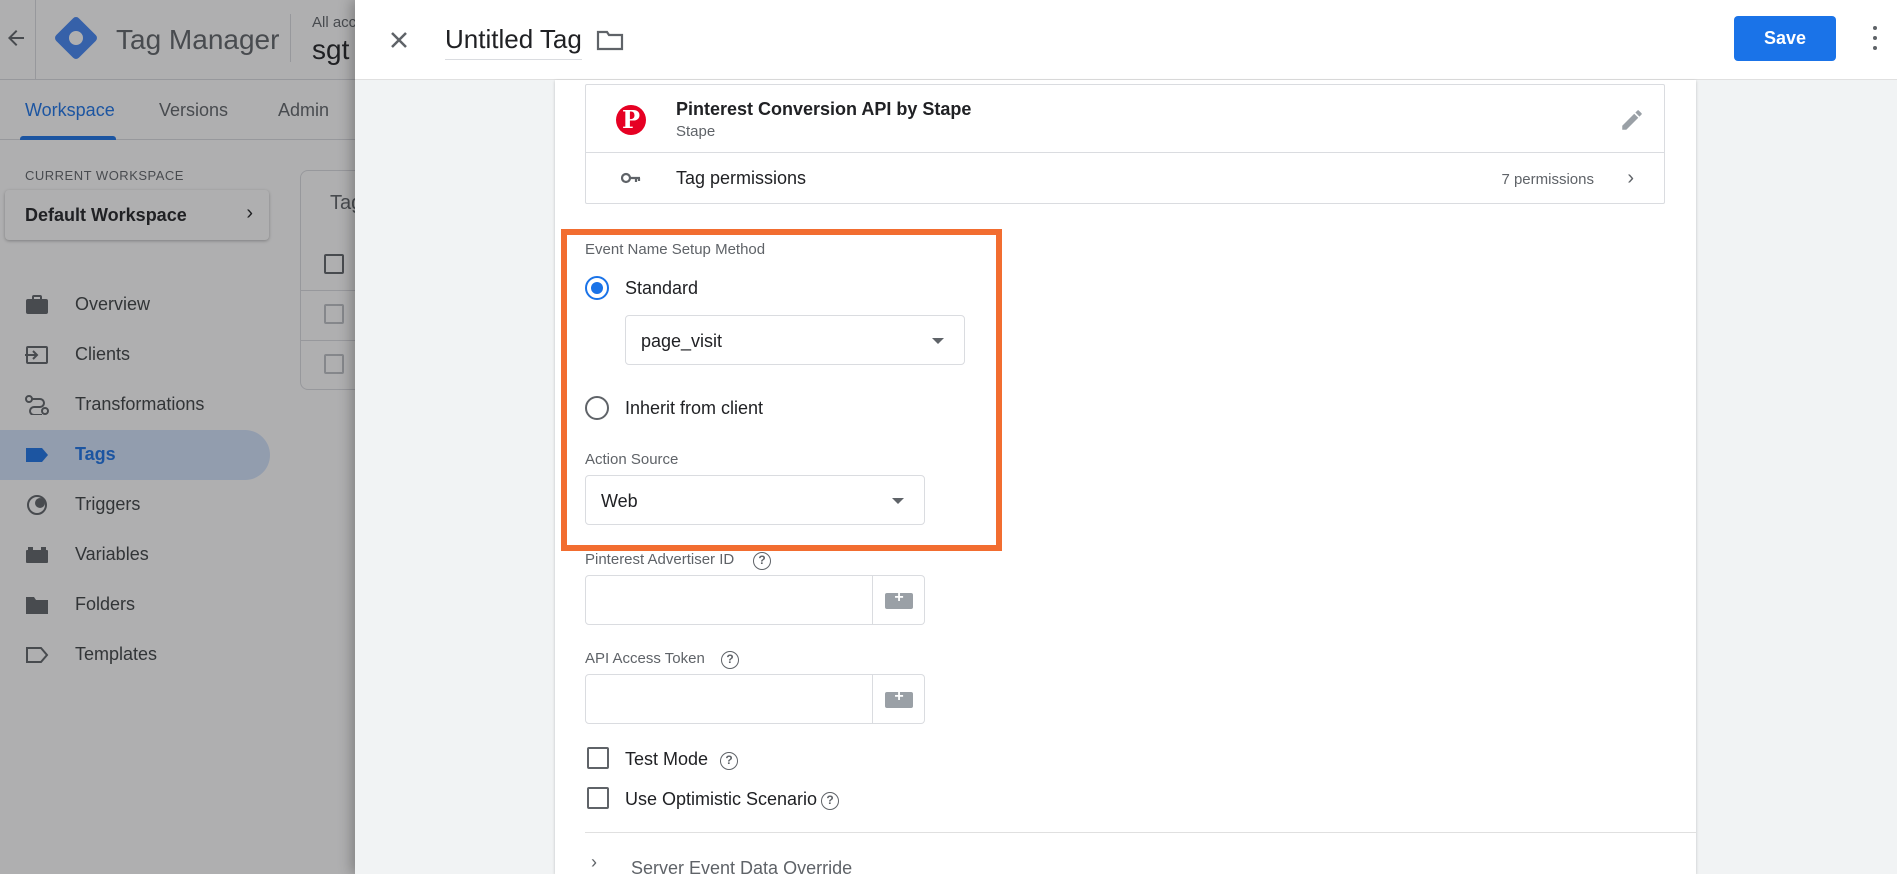 This screenshot has width=1897, height=874. What do you see at coordinates (645, 658) in the screenshot?
I see `api-token-label: API Access Token` at bounding box center [645, 658].